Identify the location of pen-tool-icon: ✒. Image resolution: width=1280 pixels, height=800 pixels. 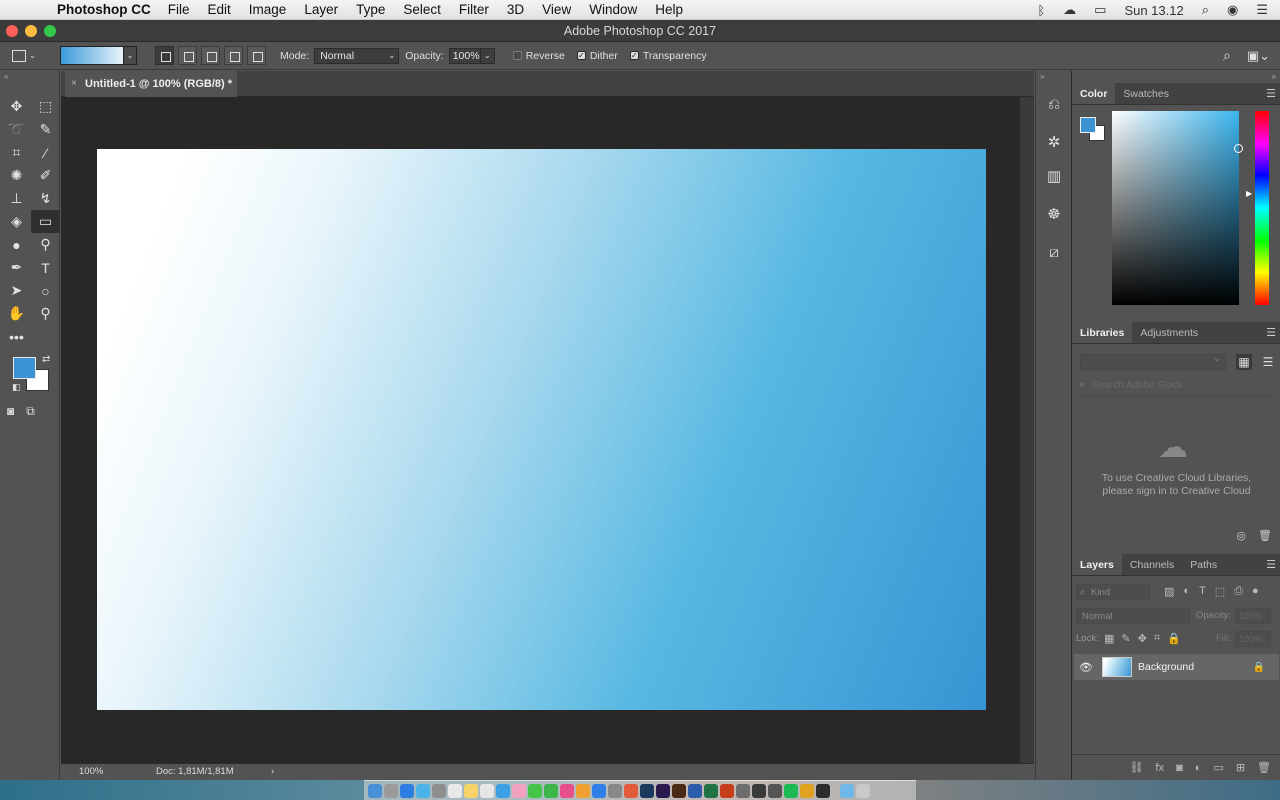
(16, 267).